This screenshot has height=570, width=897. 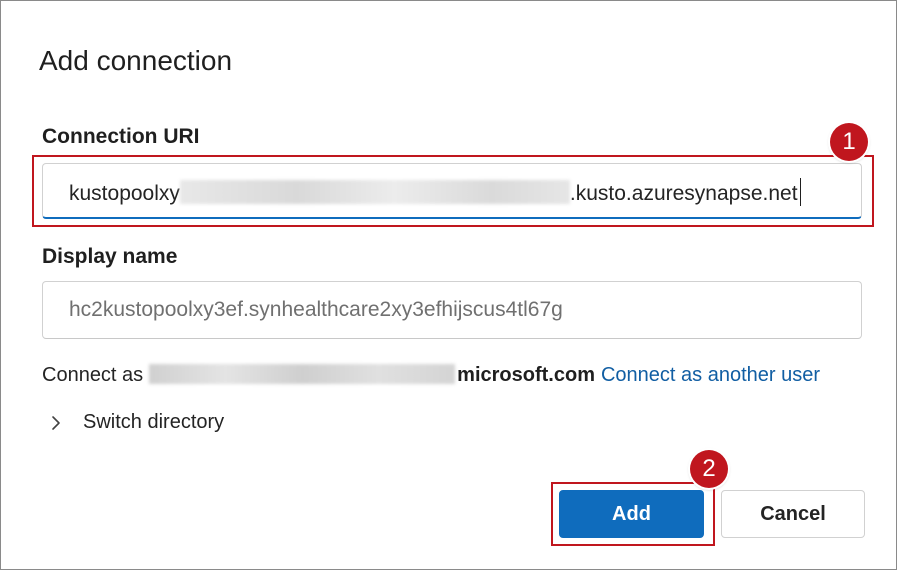 I want to click on callout-highlight-uri, so click(x=453, y=191).